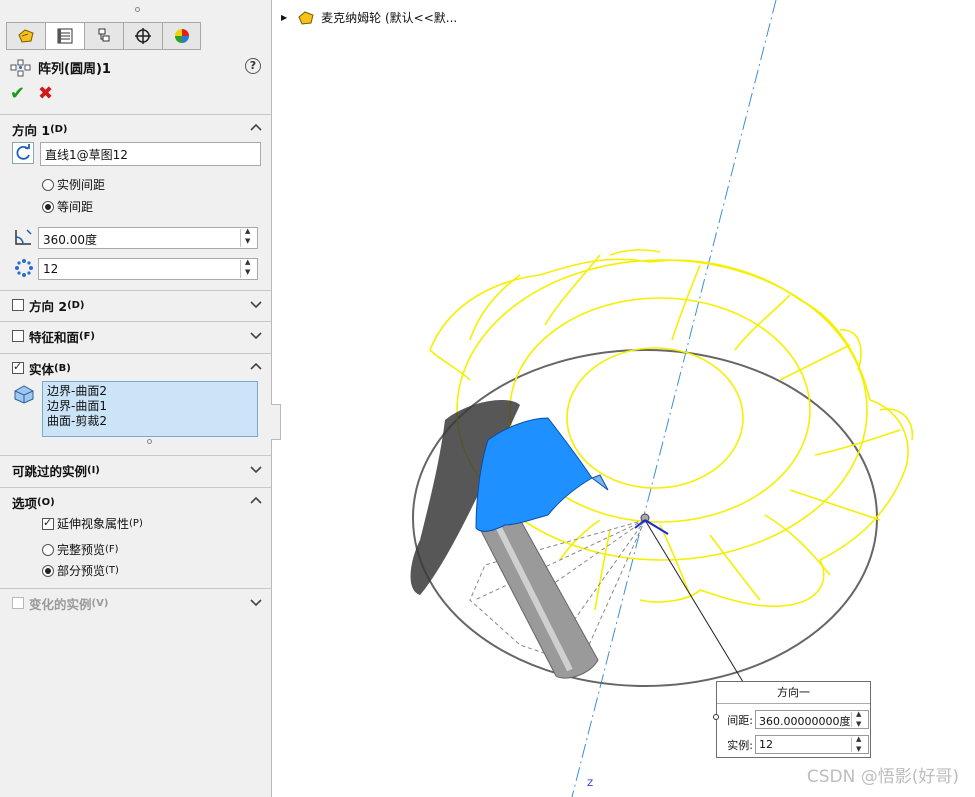 The image size is (975, 797). Describe the element at coordinates (248, 237) in the screenshot. I see `angle-spinner` at that location.